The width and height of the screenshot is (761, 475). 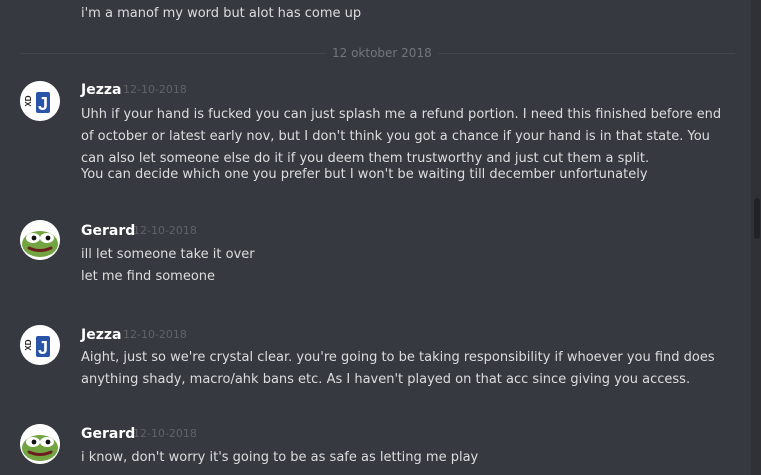 I want to click on date-divider-label: 12 oktober 2018, so click(x=382, y=53).